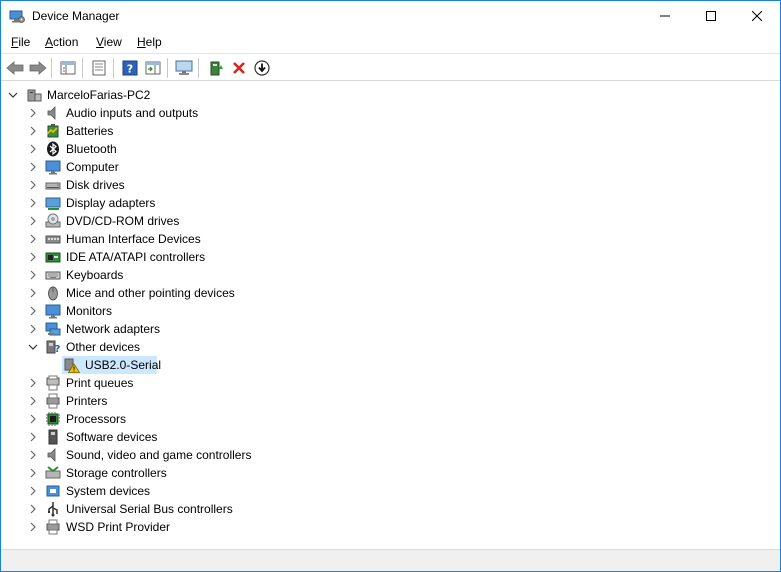  I want to click on category-label: WSD Print Provider, so click(118, 527).